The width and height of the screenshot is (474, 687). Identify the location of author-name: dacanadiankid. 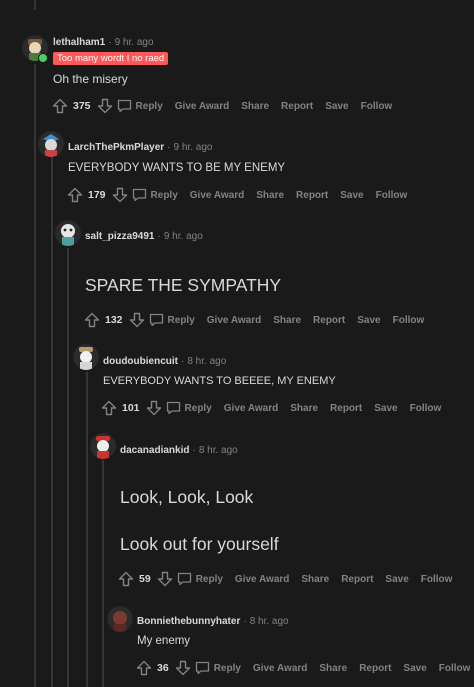
(154, 450).